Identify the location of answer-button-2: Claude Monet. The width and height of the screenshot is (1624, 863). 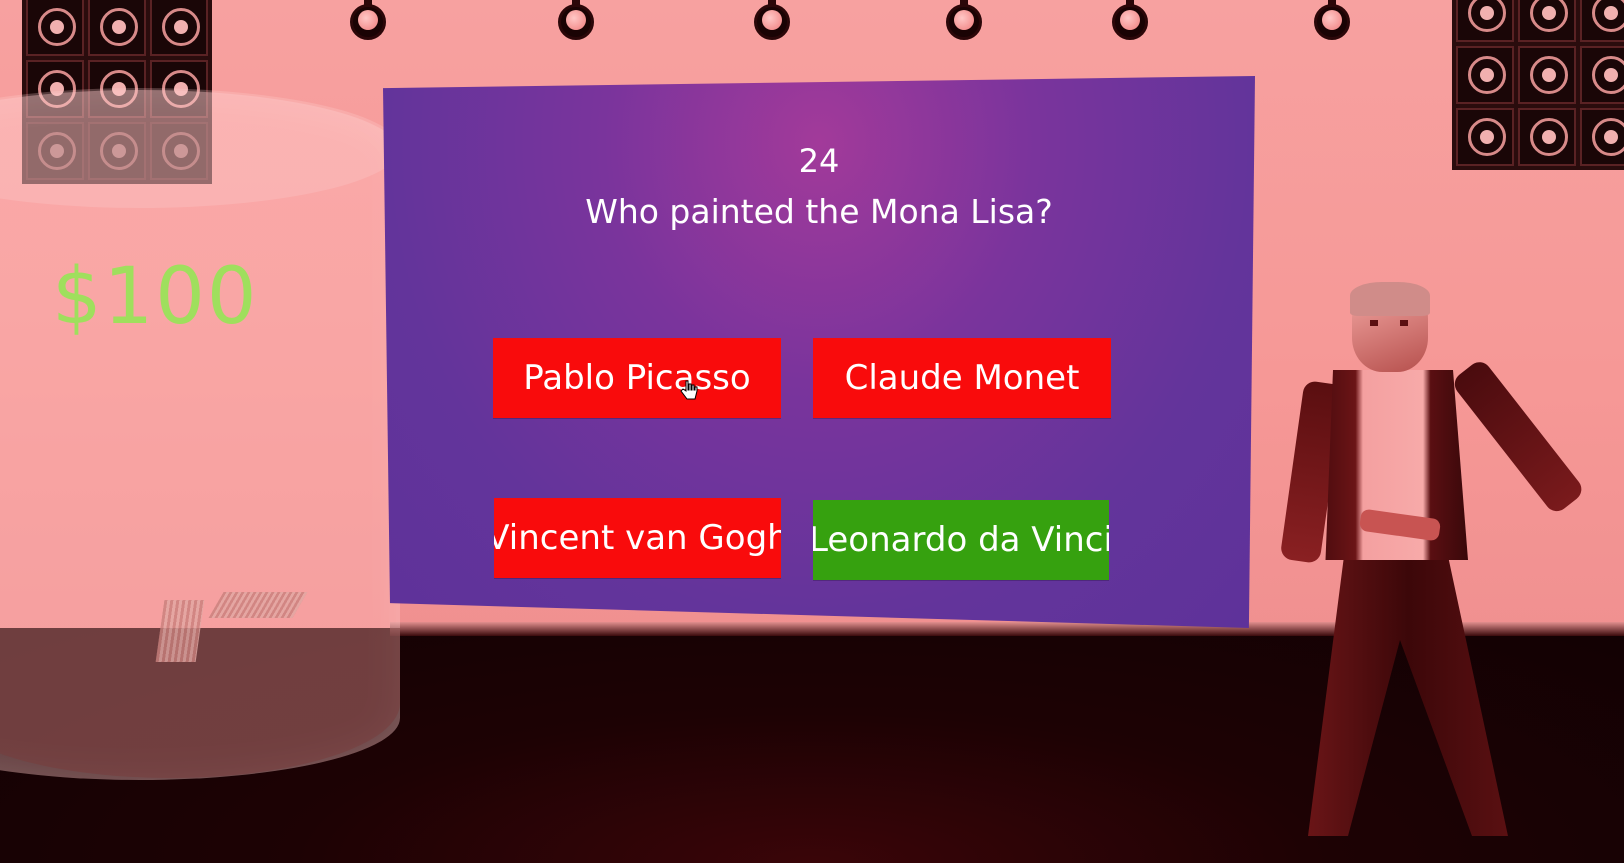
(962, 378).